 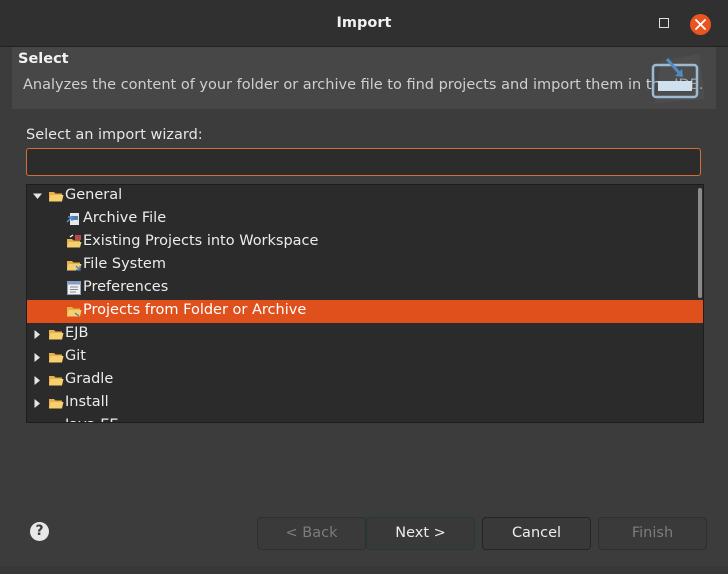 What do you see at coordinates (124, 264) in the screenshot?
I see `tree-item-label: File System` at bounding box center [124, 264].